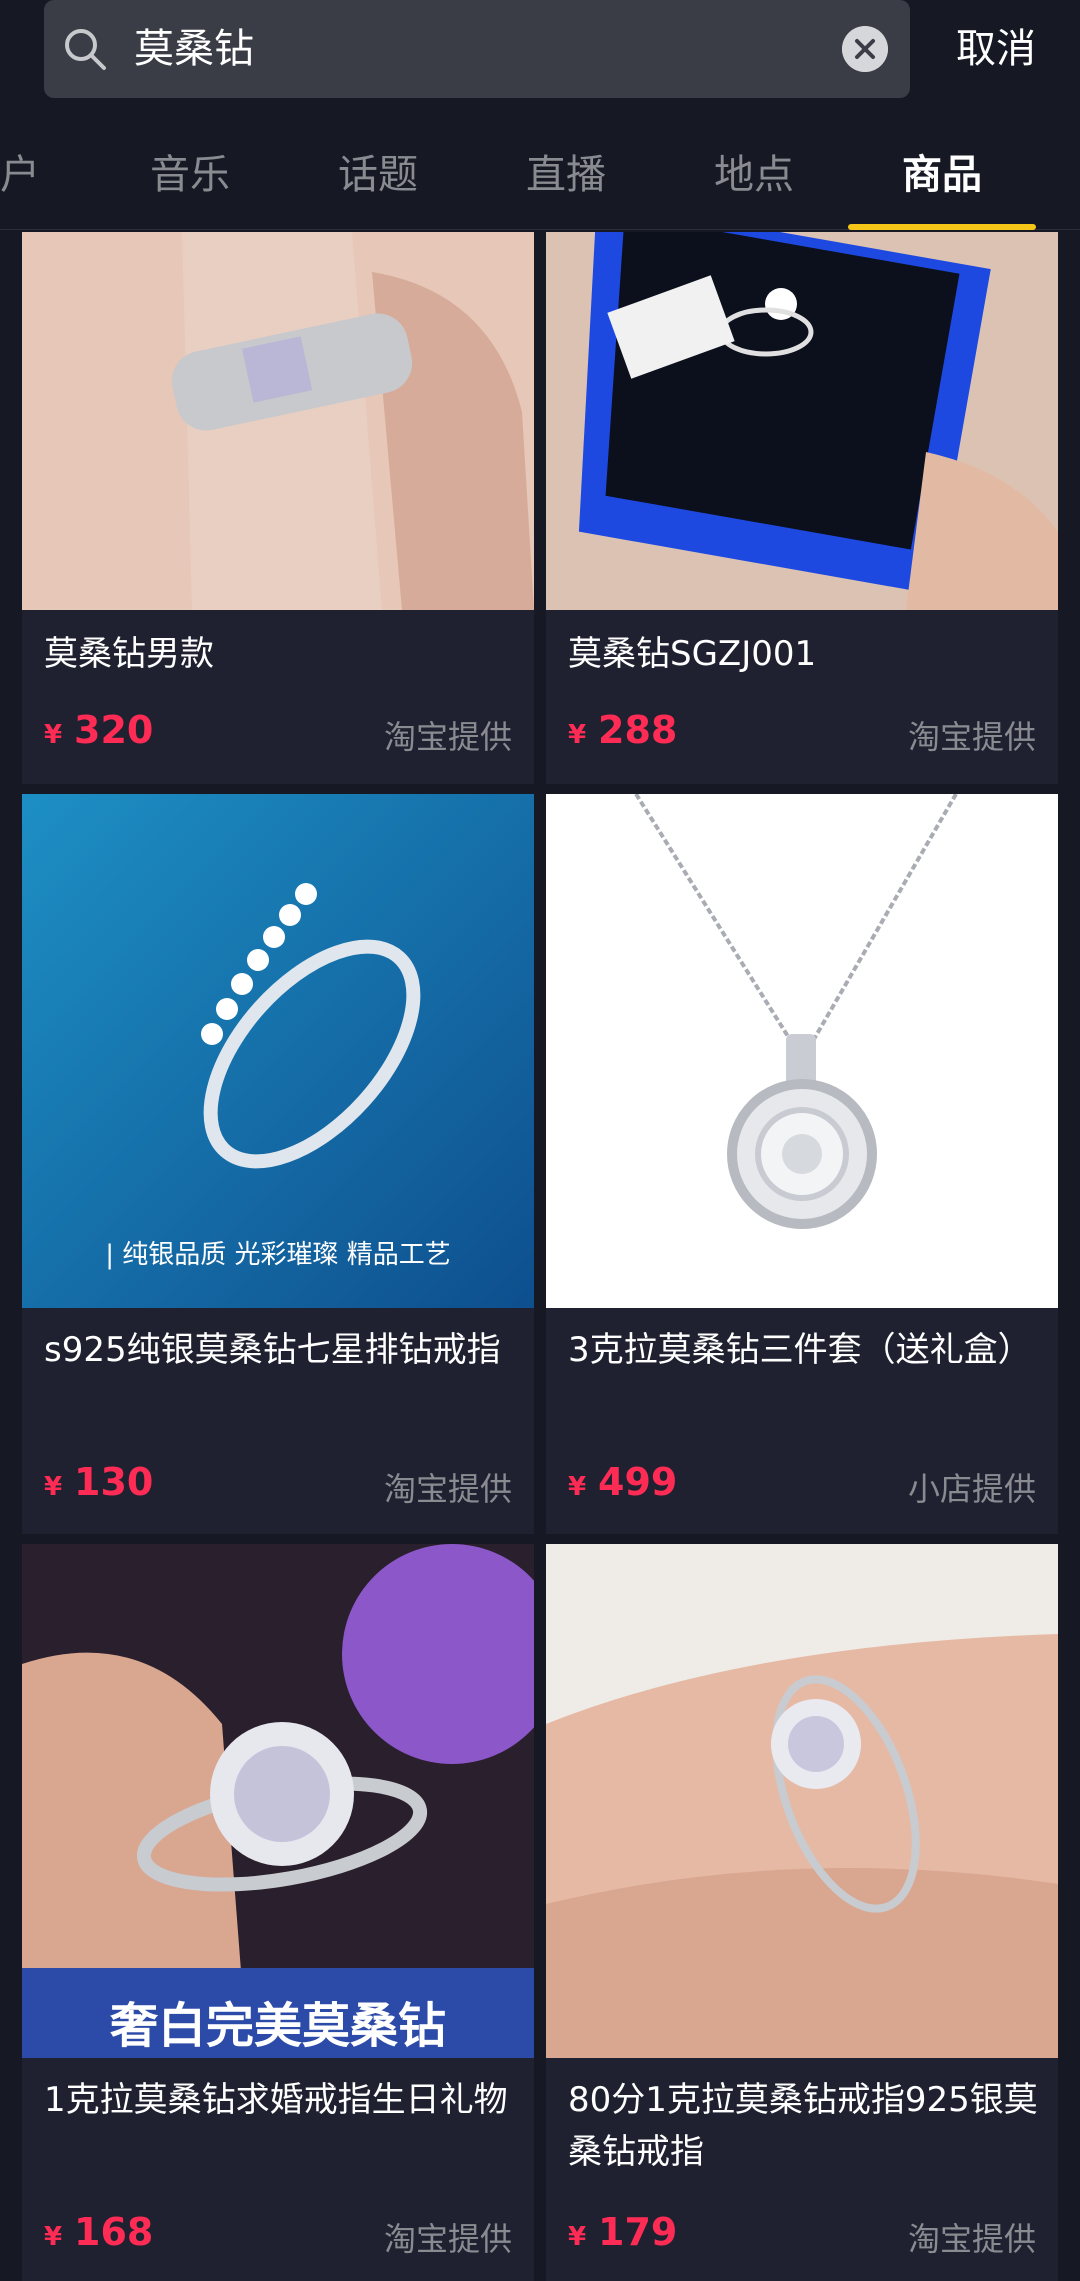  What do you see at coordinates (971, 1489) in the screenshot?
I see `product-provider: 小店提供` at bounding box center [971, 1489].